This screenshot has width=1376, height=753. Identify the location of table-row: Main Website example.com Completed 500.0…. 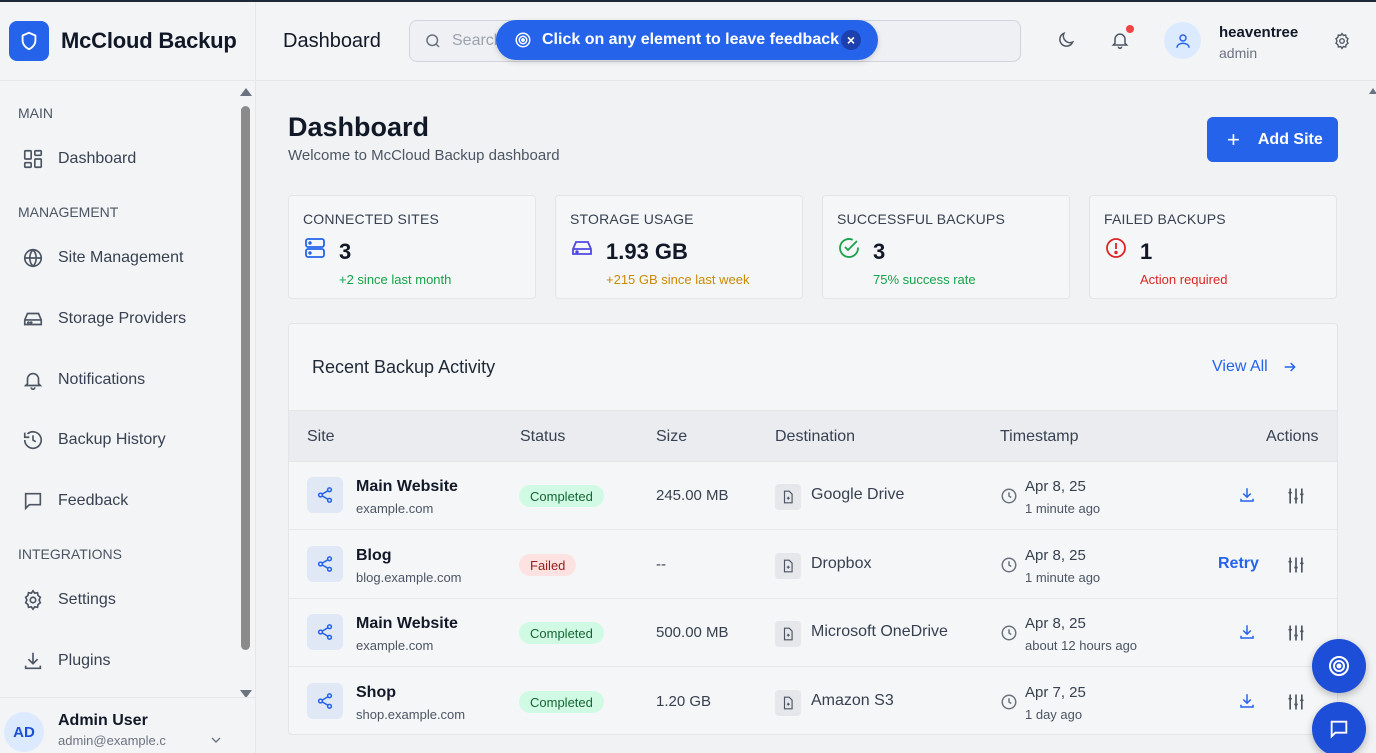
(813, 633).